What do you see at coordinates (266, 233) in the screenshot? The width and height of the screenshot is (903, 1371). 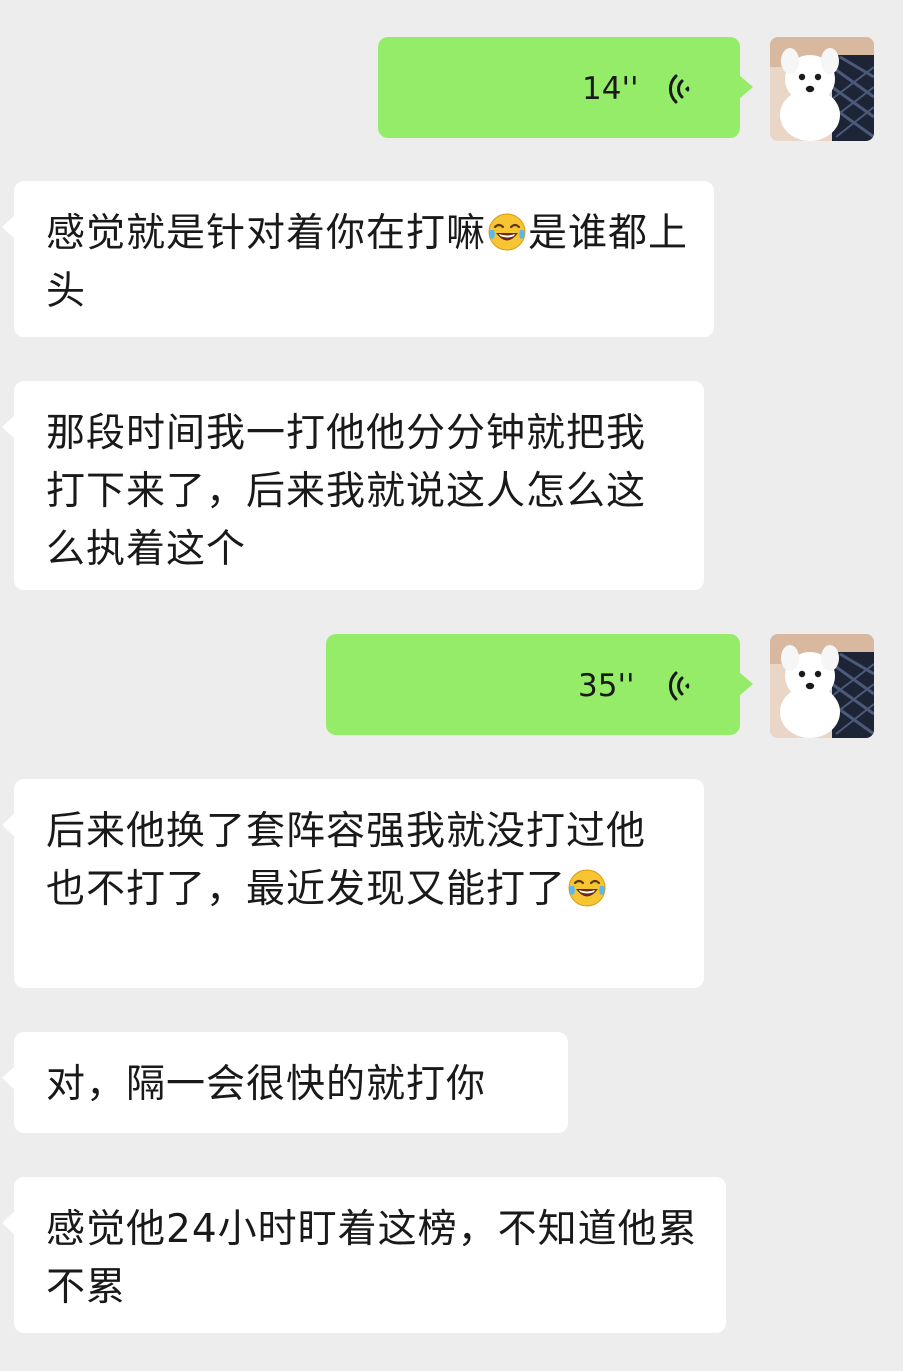 I see `message-text-part: 感觉就是针对着你在打嘛` at bounding box center [266, 233].